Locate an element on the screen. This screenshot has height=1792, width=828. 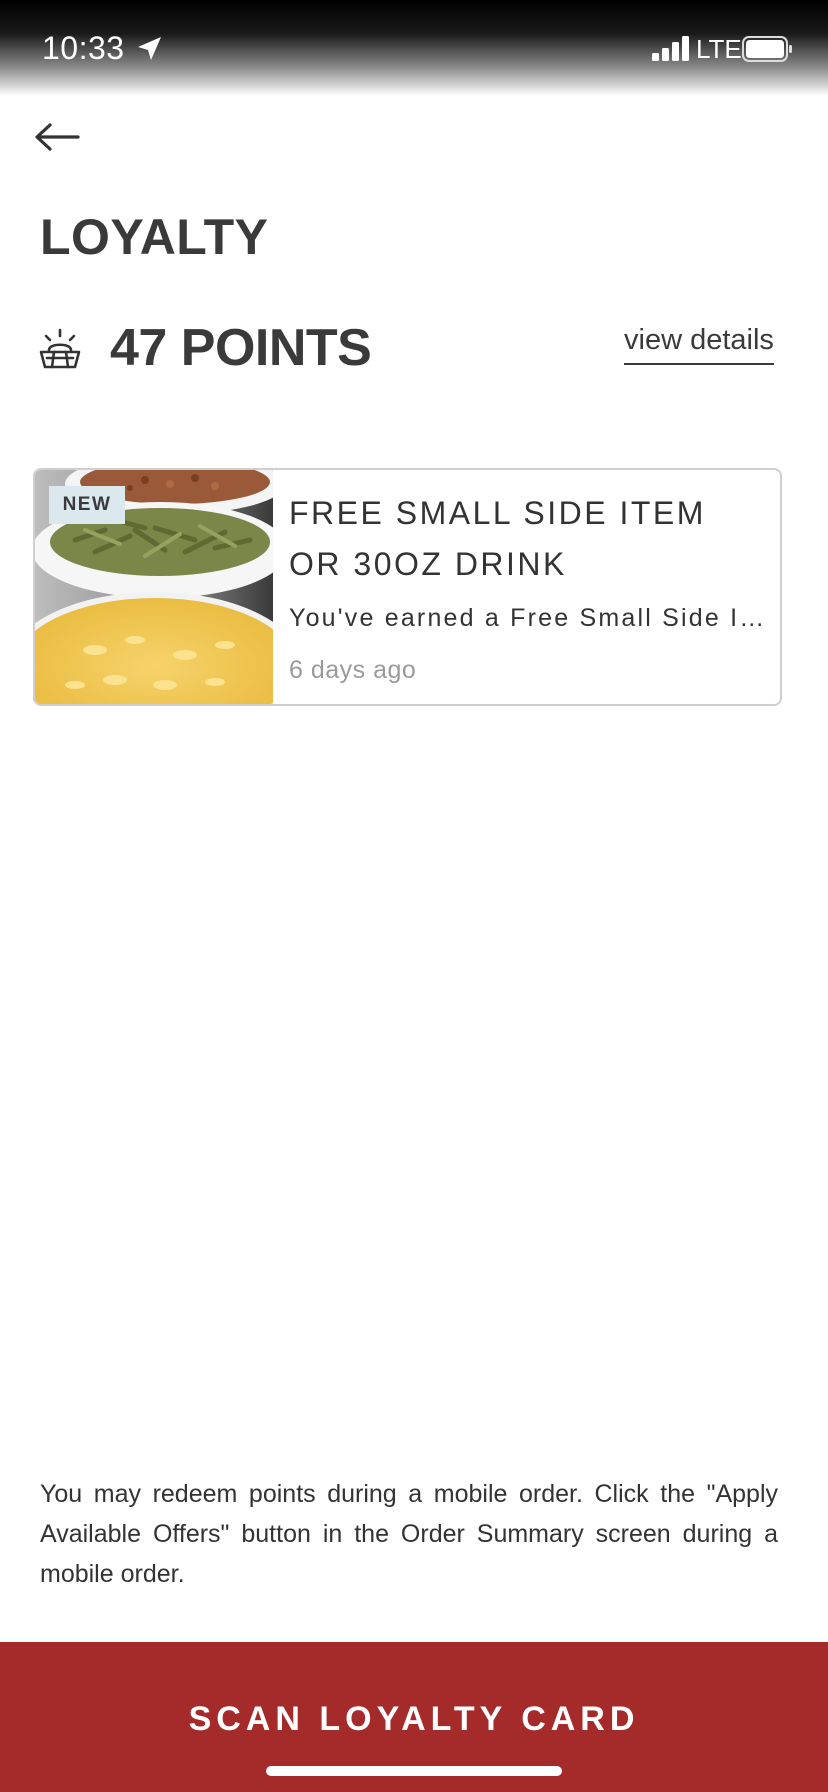
network-type: LTE is located at coordinates (719, 49).